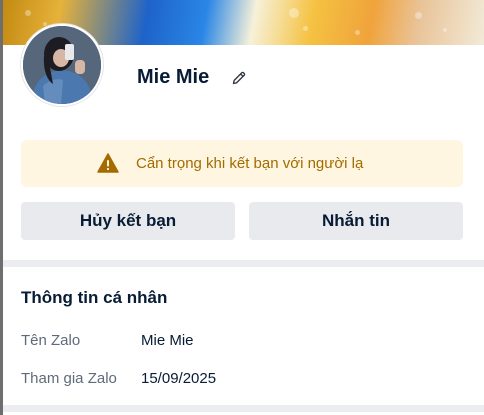  Describe the element at coordinates (250, 163) in the screenshot. I see `warning-text: Cẩn trọng khi kết bạn với người lạ` at that location.